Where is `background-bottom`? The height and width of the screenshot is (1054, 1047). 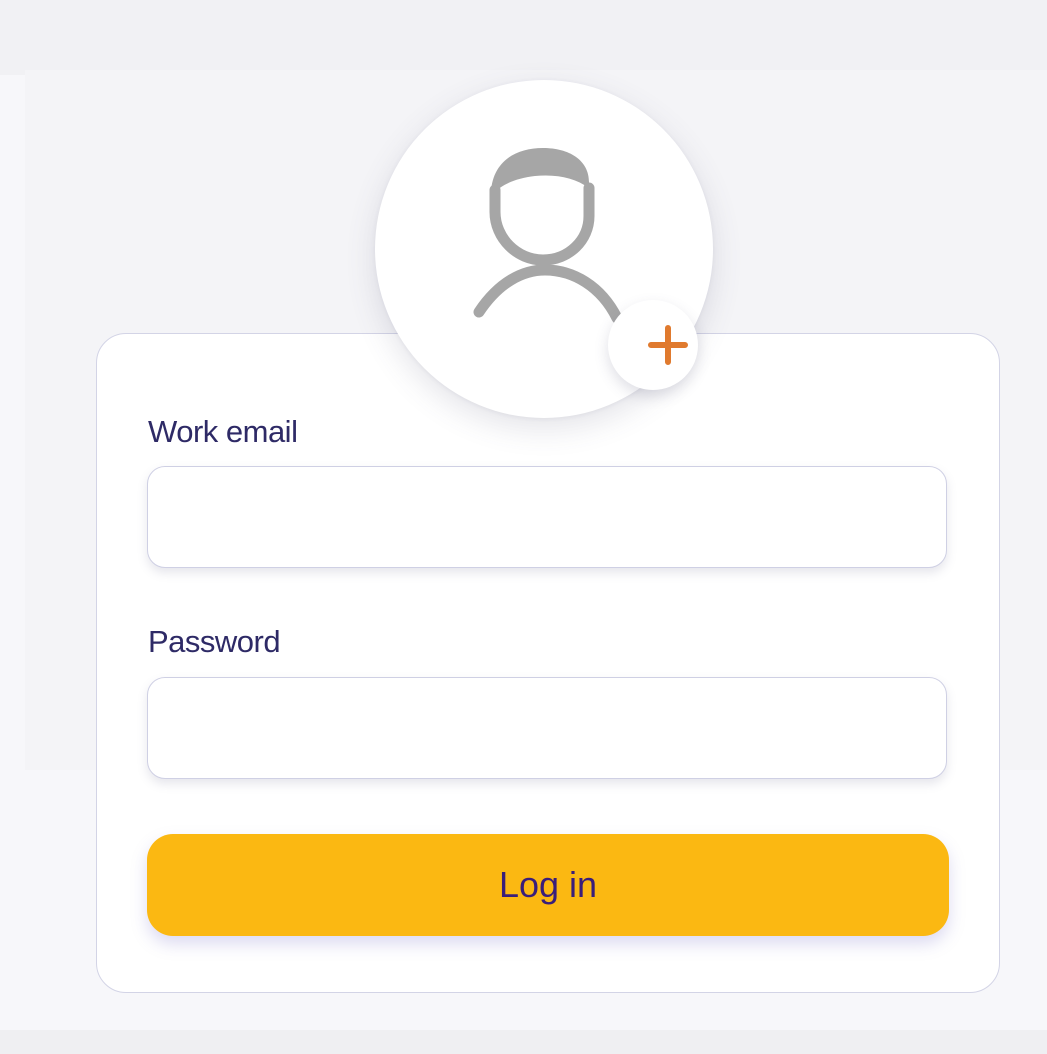 background-bottom is located at coordinates (523, 1042).